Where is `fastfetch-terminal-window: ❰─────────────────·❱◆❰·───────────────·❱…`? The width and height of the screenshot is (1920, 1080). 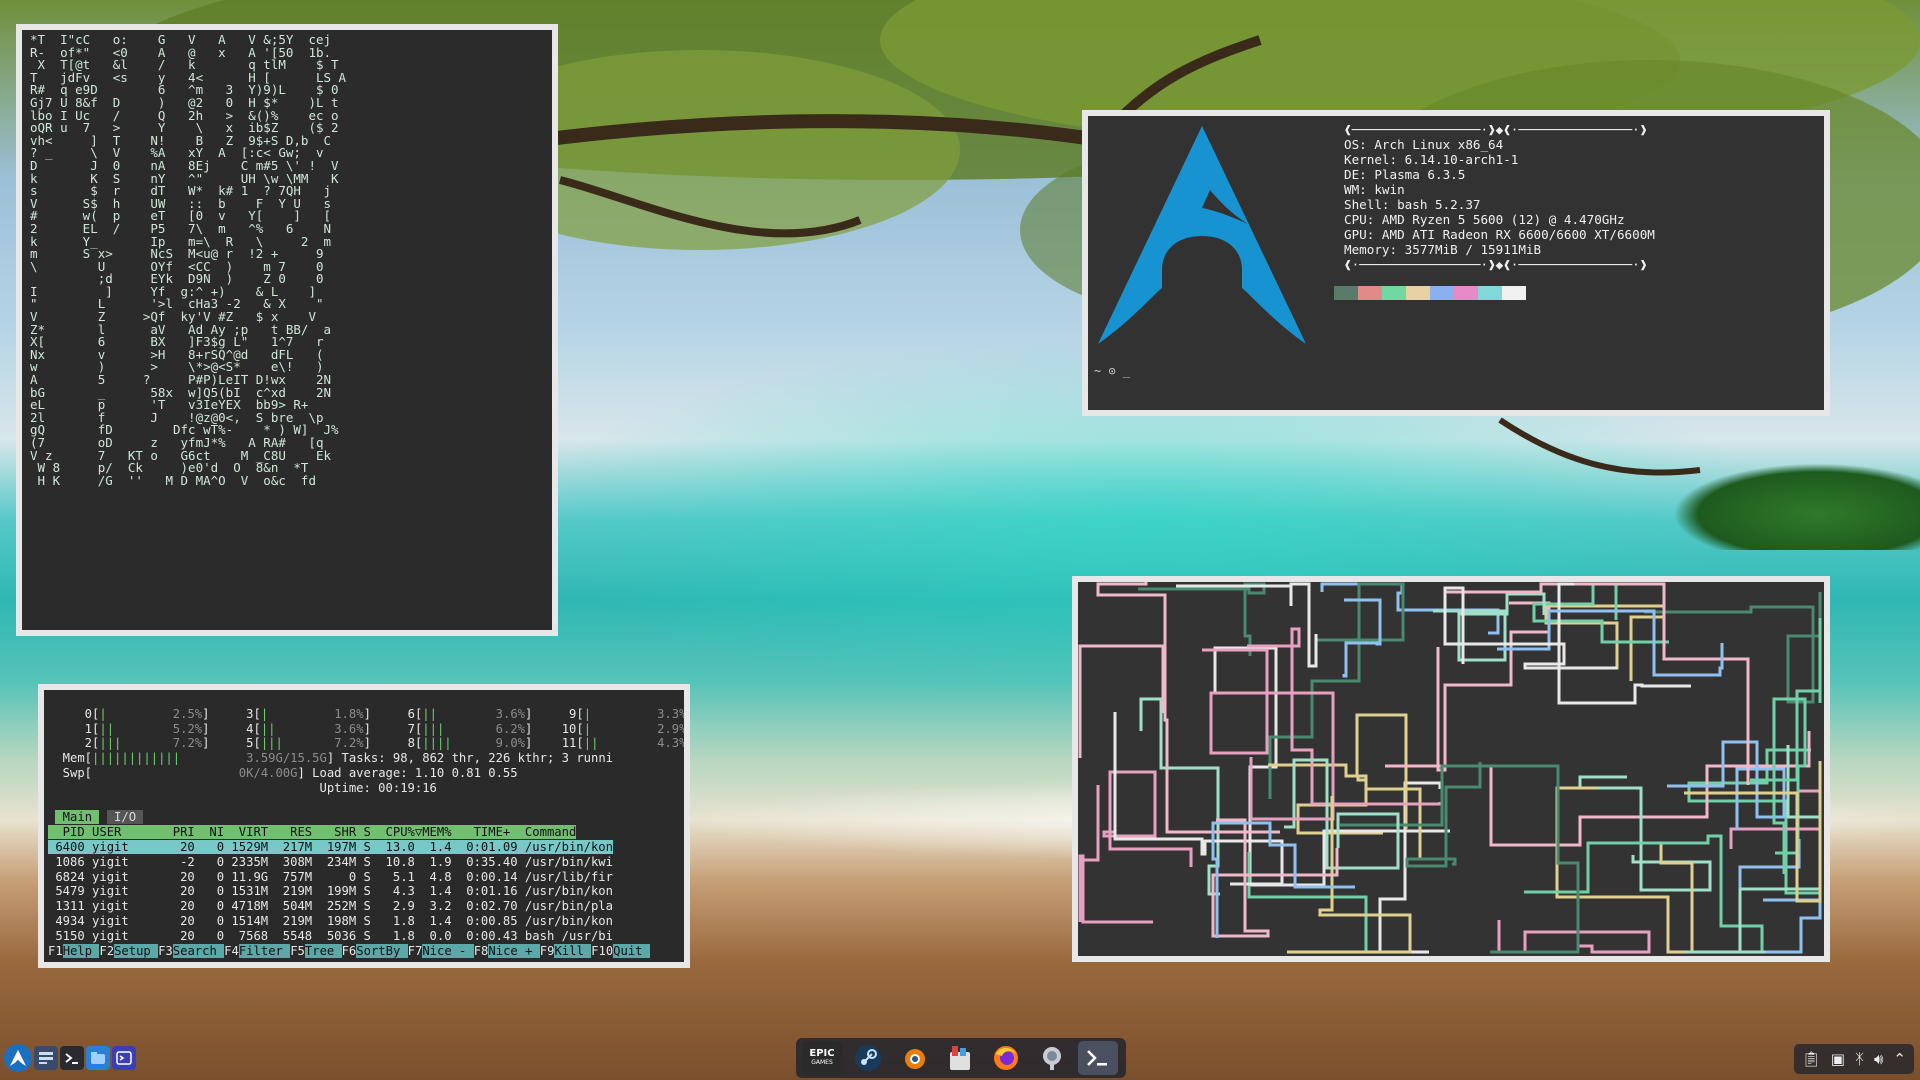 fastfetch-terminal-window: ❰─────────────────·❱◆❰·───────────────·❱… is located at coordinates (1456, 263).